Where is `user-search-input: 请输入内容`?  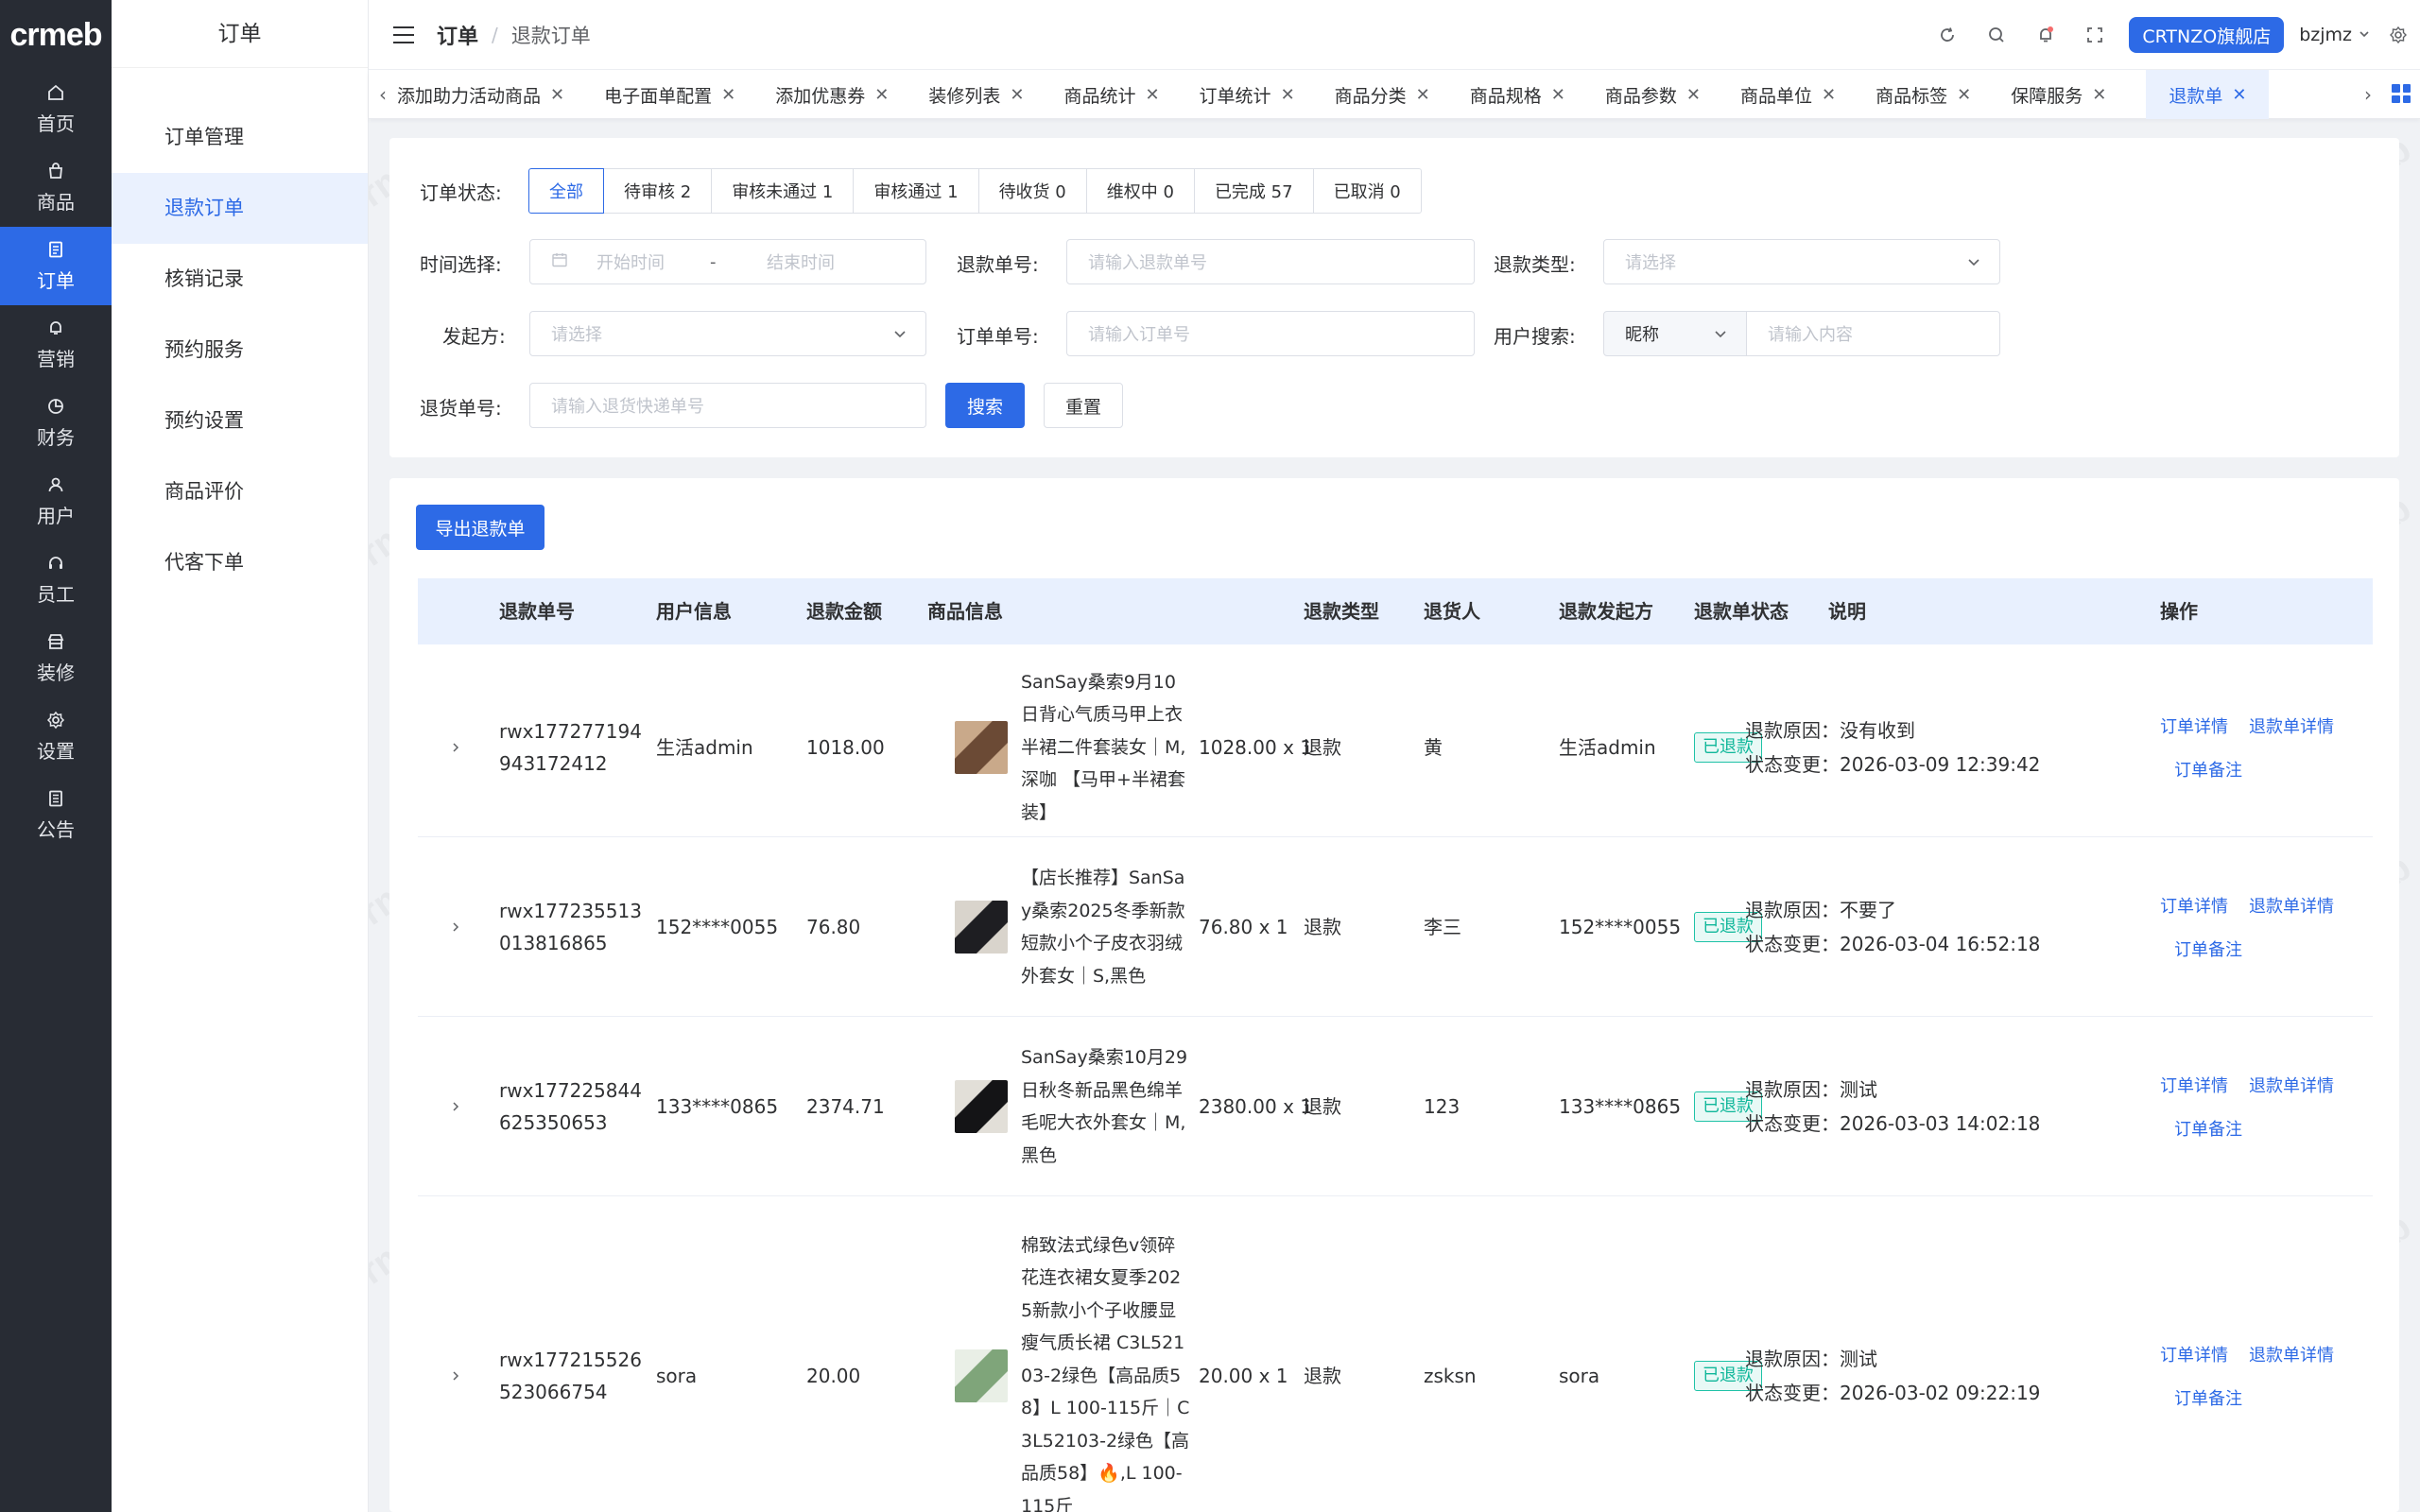
user-search-input: 请输入内容 is located at coordinates (1873, 333).